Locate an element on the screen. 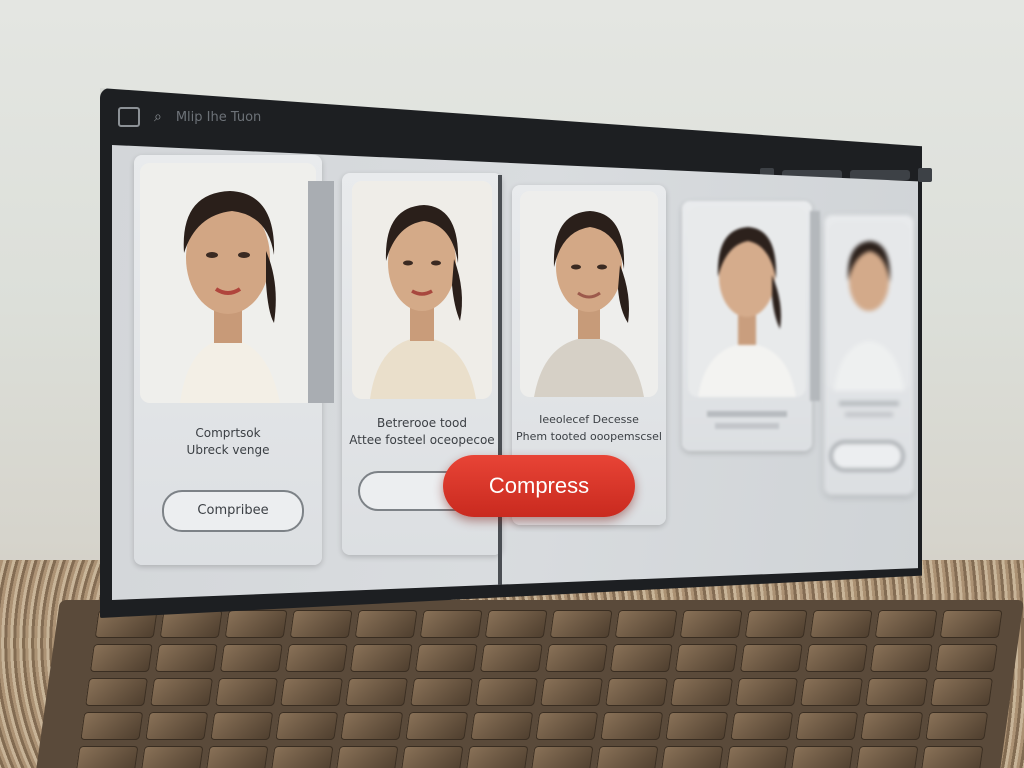 This screenshot has width=1024, height=768. caption-line: Attee fosteel oceopecoe is located at coordinates (422, 440).